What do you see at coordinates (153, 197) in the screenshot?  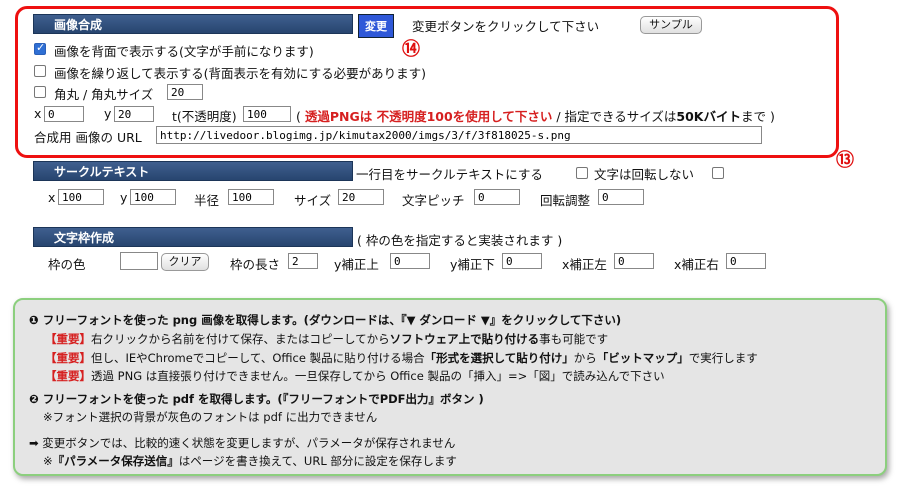 I see `circle-y-input` at bounding box center [153, 197].